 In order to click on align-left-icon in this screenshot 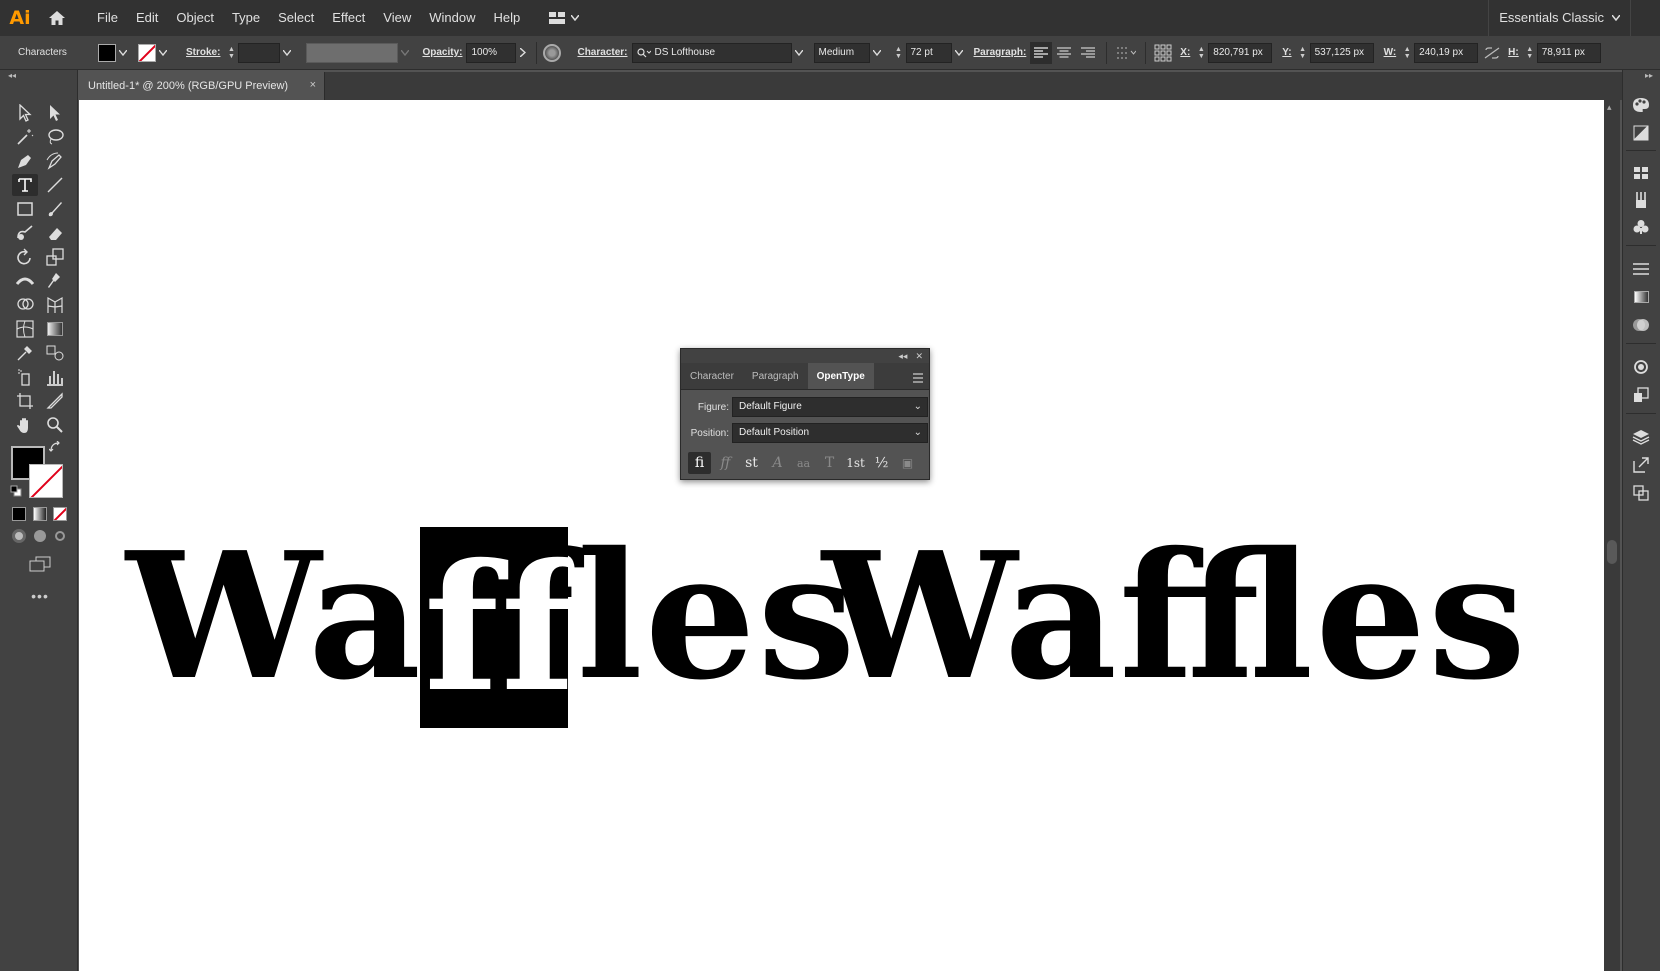, I will do `click(1041, 52)`.